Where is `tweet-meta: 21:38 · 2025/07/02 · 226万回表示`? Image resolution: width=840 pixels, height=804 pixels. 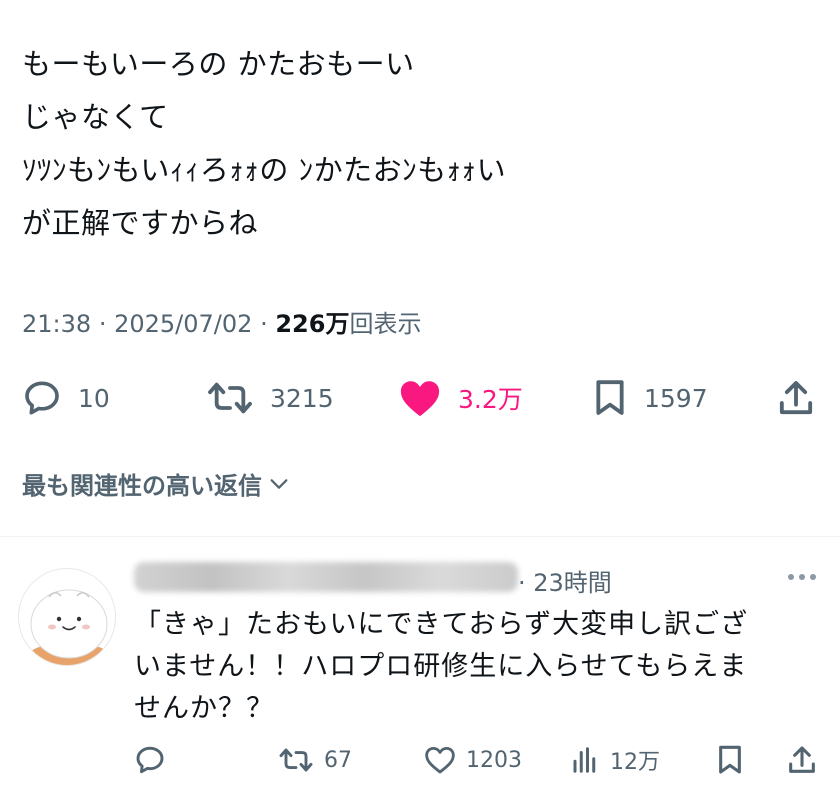
tweet-meta: 21:38 · 2025/07/02 · 226万回表示 is located at coordinates (221, 321).